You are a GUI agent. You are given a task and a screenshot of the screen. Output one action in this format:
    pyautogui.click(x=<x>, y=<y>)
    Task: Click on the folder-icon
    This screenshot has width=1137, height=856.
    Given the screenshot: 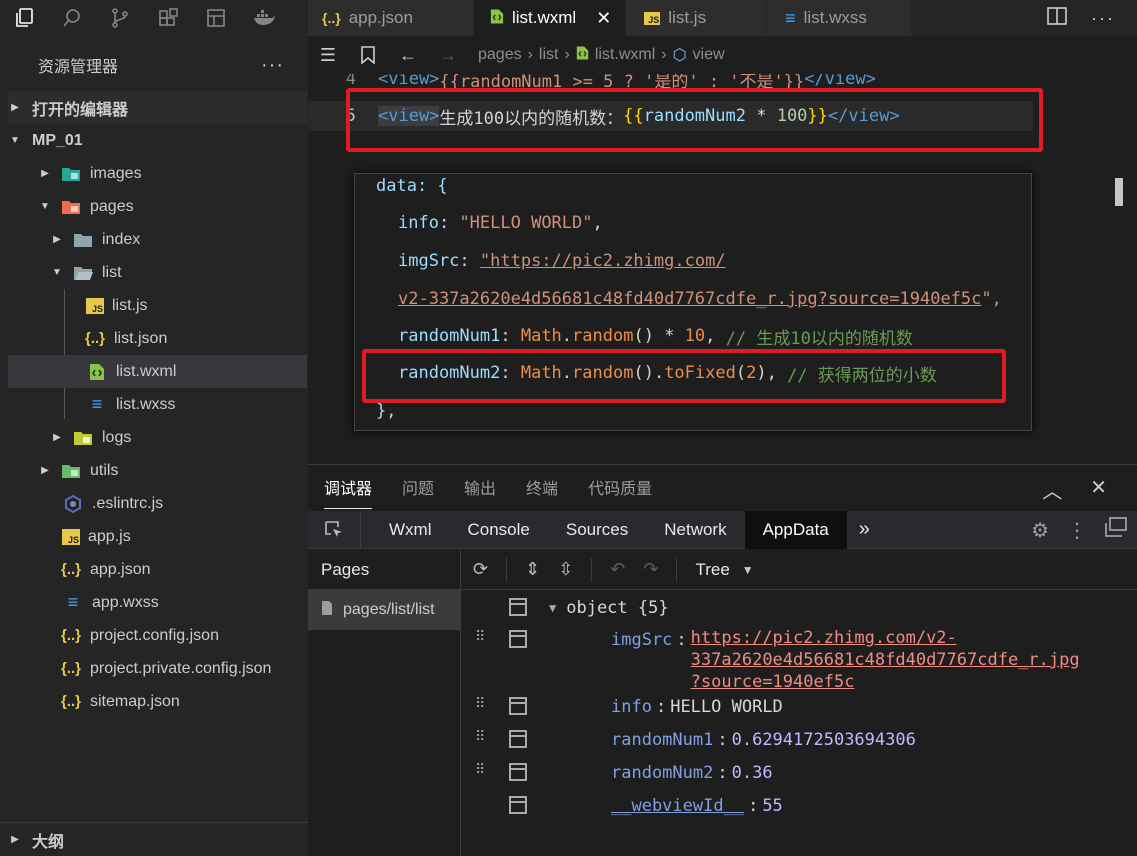 What is the action you would take?
    pyautogui.click(x=83, y=240)
    